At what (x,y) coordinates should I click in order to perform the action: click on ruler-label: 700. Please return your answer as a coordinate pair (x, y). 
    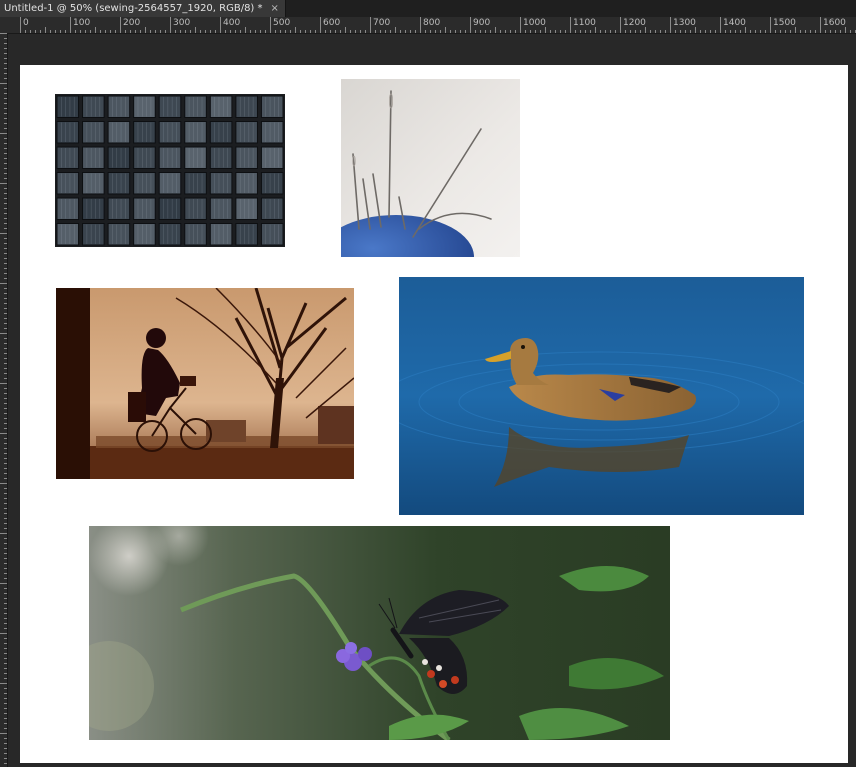
    Looking at the image, I should click on (382, 23).